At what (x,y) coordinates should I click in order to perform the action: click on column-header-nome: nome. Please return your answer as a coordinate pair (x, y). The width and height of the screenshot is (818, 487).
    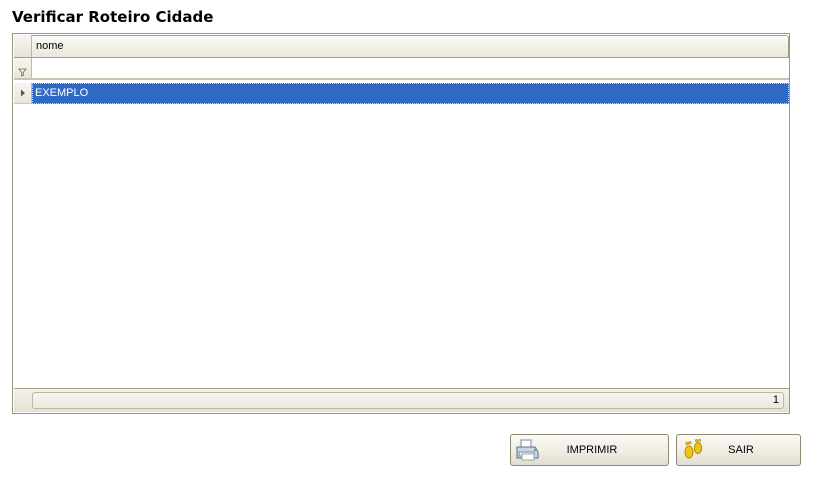
    Looking at the image, I should click on (410, 46).